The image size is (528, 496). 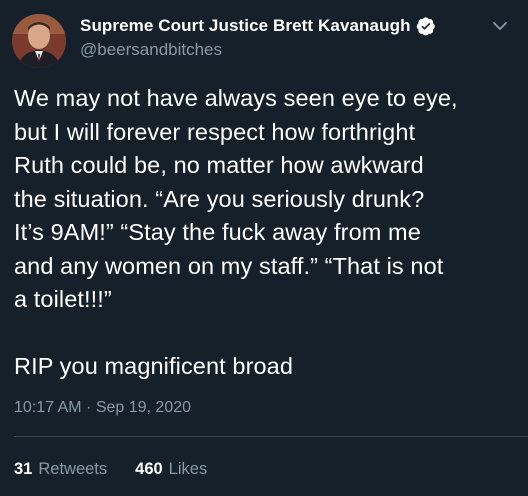 What do you see at coordinates (110, 469) in the screenshot?
I see `tweet-stats: 31 Retweets 460 Likes` at bounding box center [110, 469].